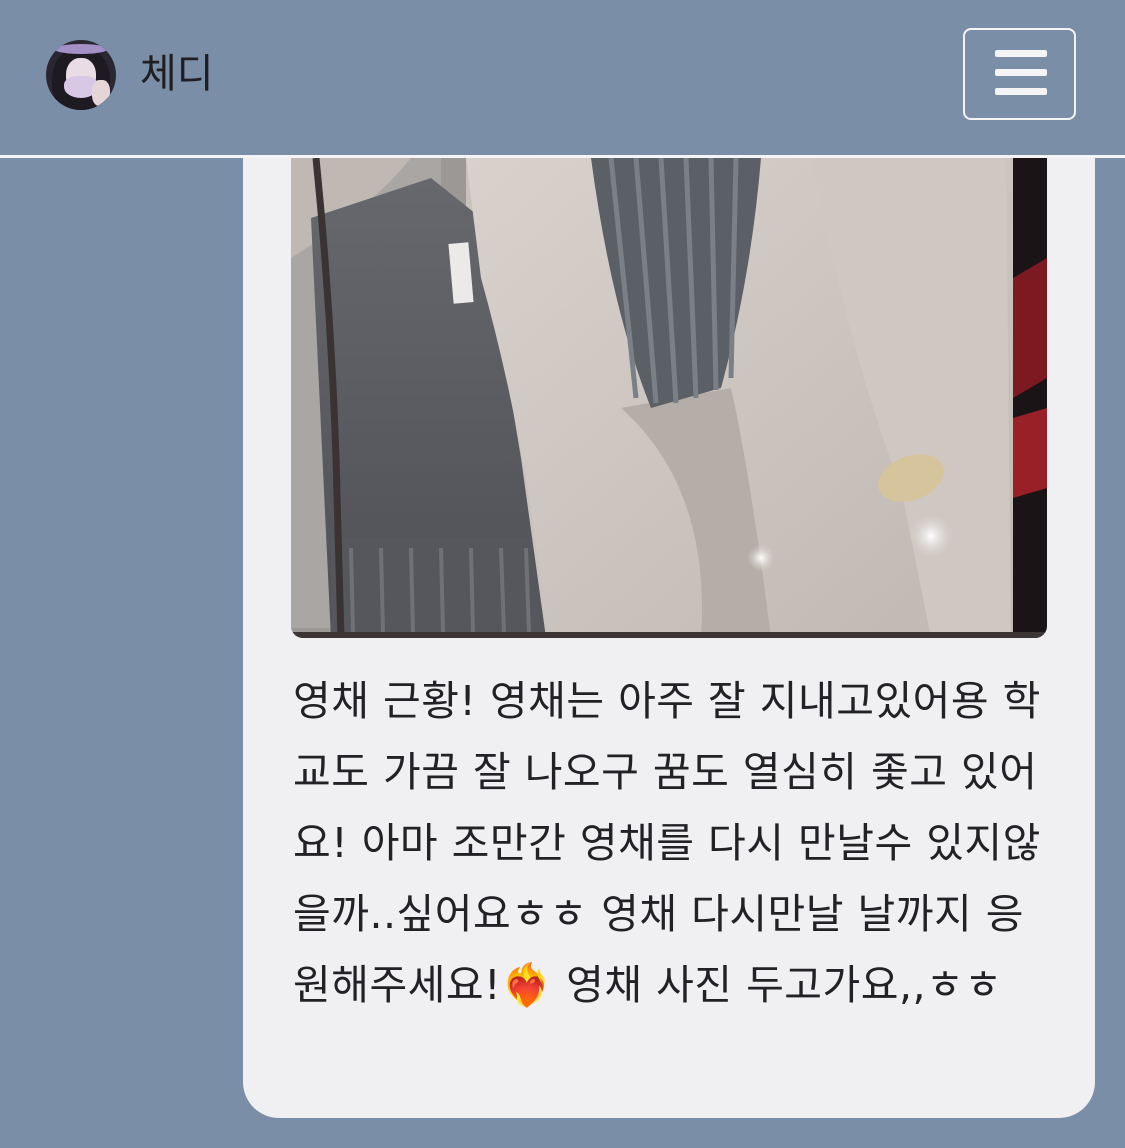 Image resolution: width=1125 pixels, height=1148 pixels. Describe the element at coordinates (562, 79) in the screenshot. I see `top-bar: 체디` at that location.